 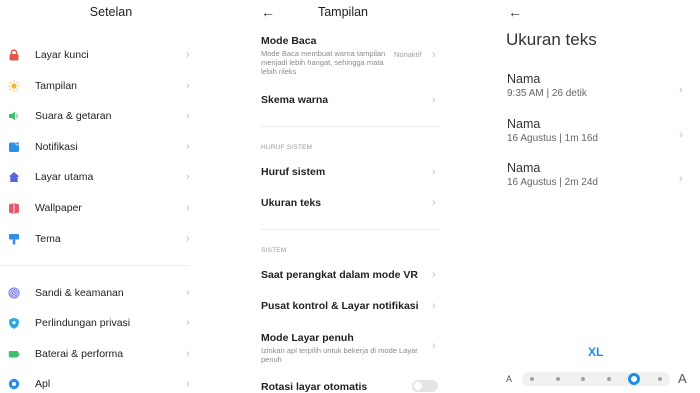 I want to click on ukuran-teks-label: Ukuran teks, so click(x=291, y=203).